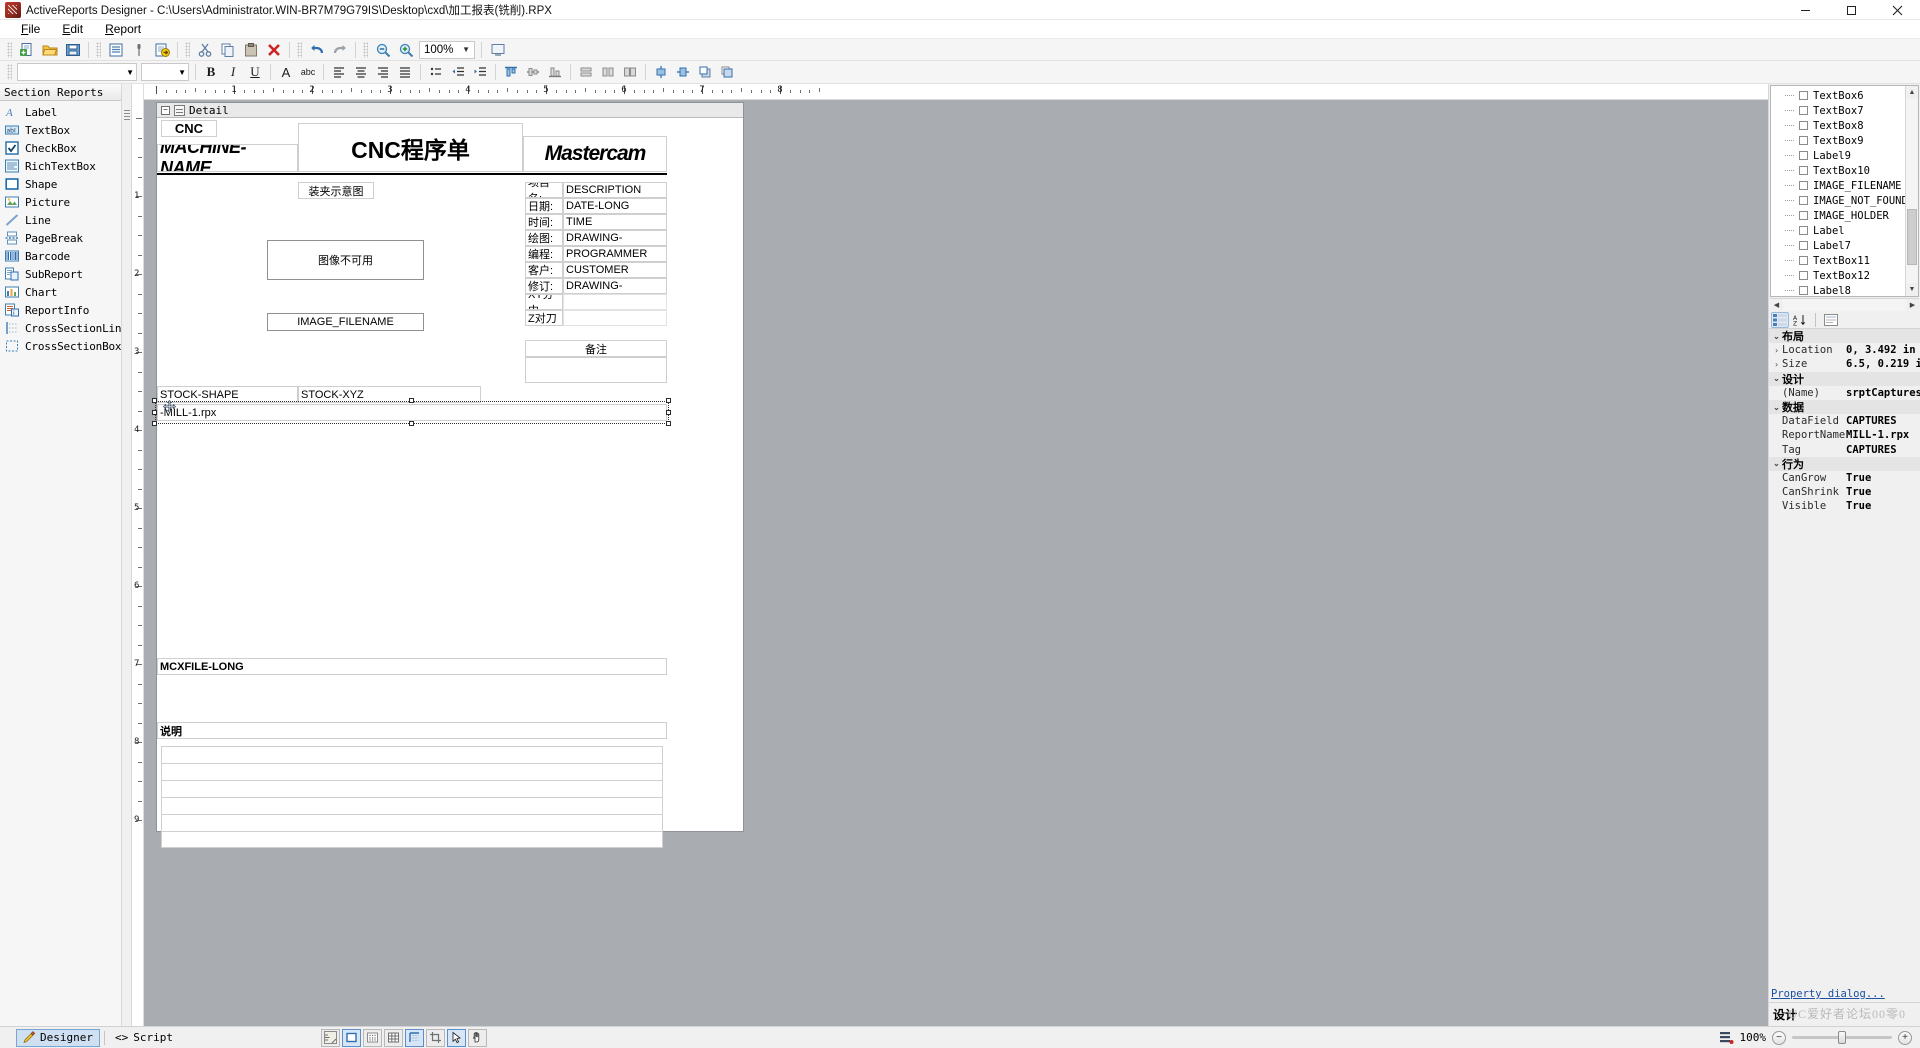 This screenshot has width=1920, height=1048. Describe the element at coordinates (250, 50) in the screenshot. I see `paste-icon` at that location.